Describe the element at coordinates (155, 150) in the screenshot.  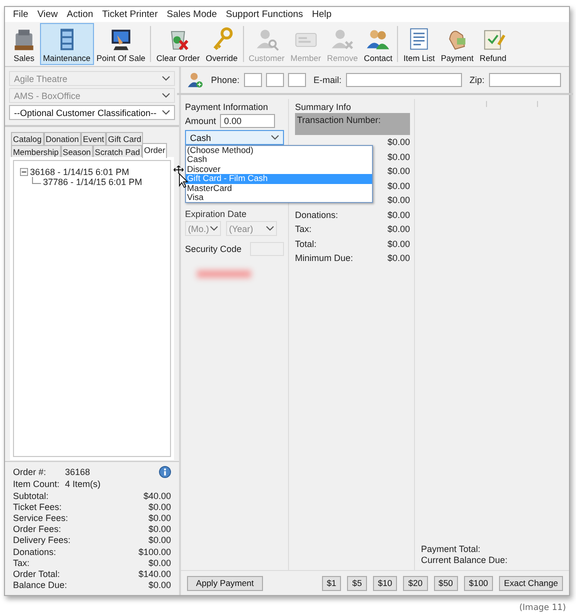
I see `tab: Order` at that location.